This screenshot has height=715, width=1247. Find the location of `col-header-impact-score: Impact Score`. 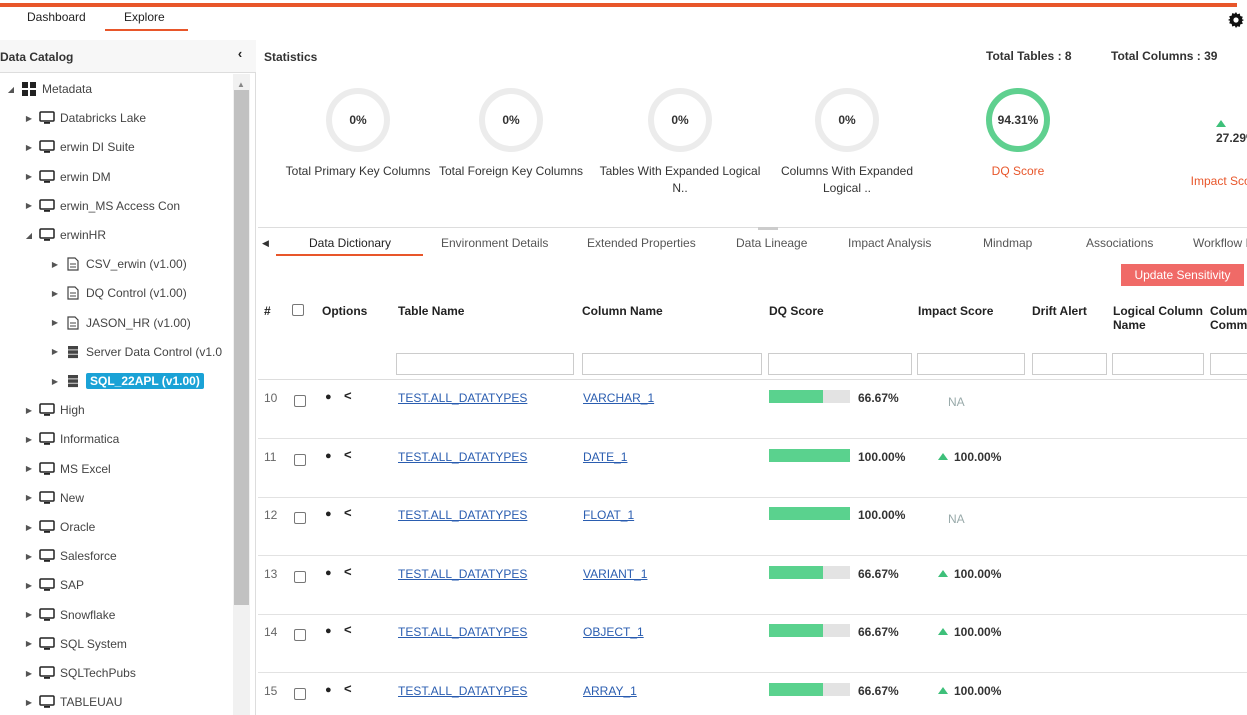

col-header-impact-score: Impact Score is located at coordinates (955, 311).